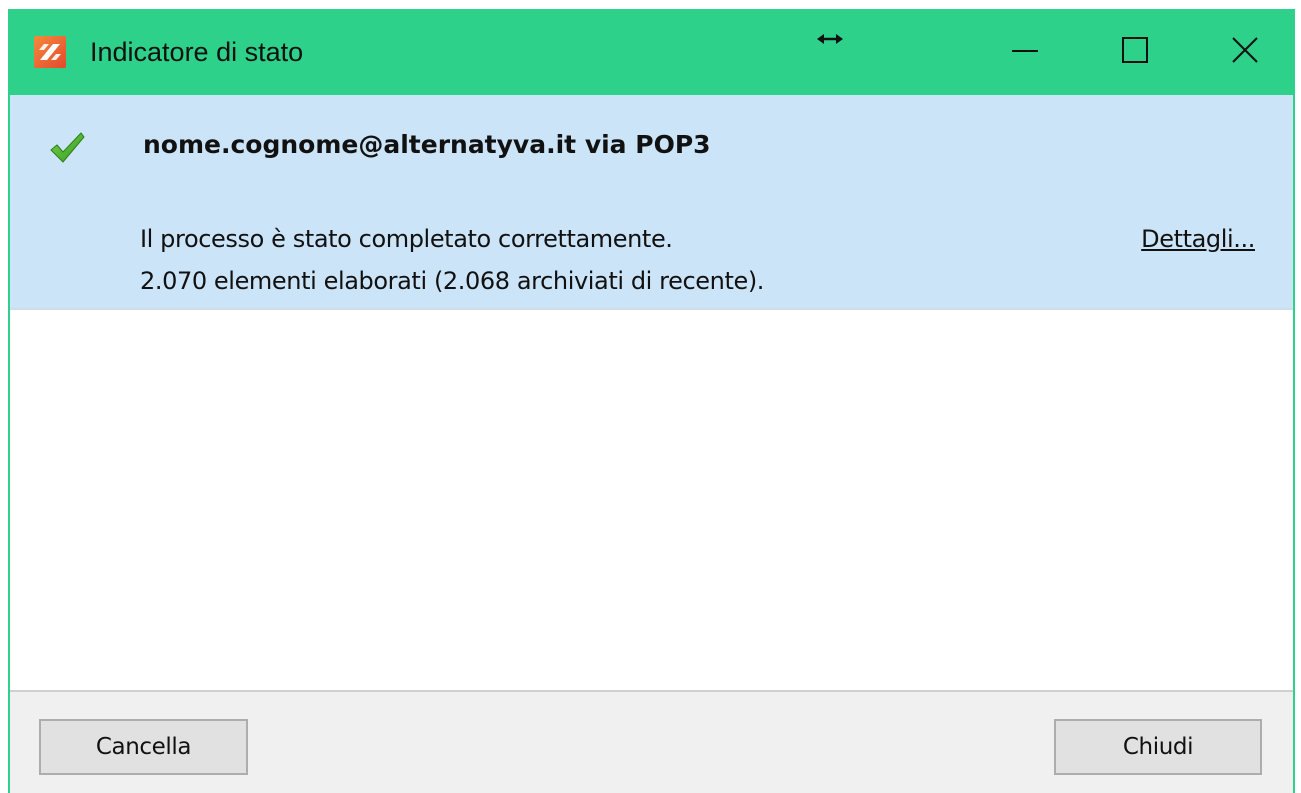  Describe the element at coordinates (651, 741) in the screenshot. I see `footer-bar: Cancella Chiudi` at that location.